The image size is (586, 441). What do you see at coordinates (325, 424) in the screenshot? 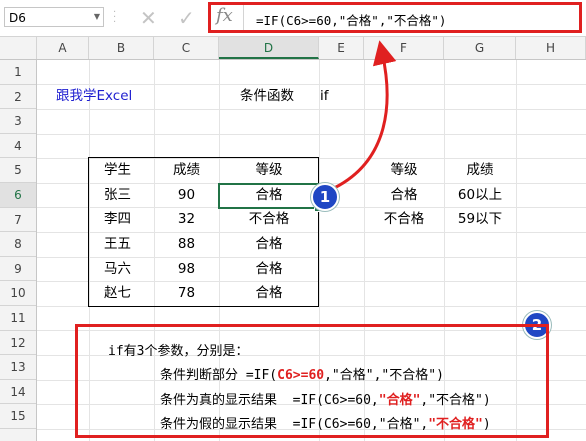
I see `note-line-4: 条件为假的显示结果 =IF(C6>=60,"合格","不合格")` at bounding box center [325, 424].